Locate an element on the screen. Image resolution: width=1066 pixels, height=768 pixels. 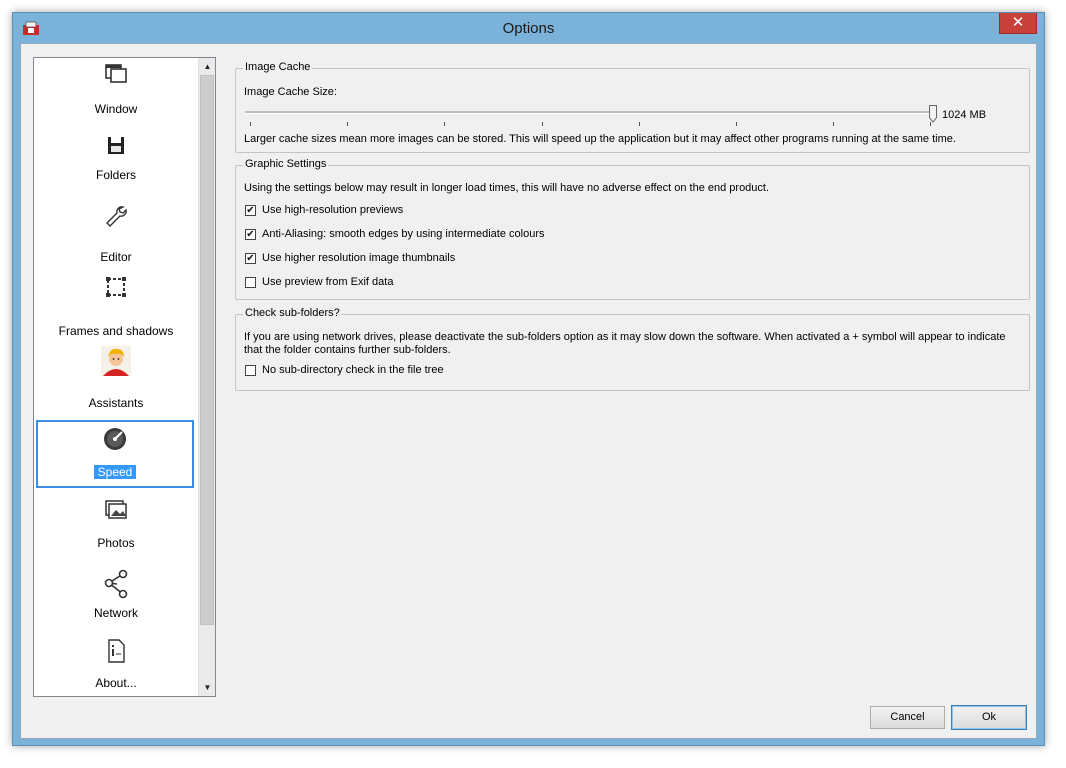
selected-label-highlight: Speed is located at coordinates (115, 472).